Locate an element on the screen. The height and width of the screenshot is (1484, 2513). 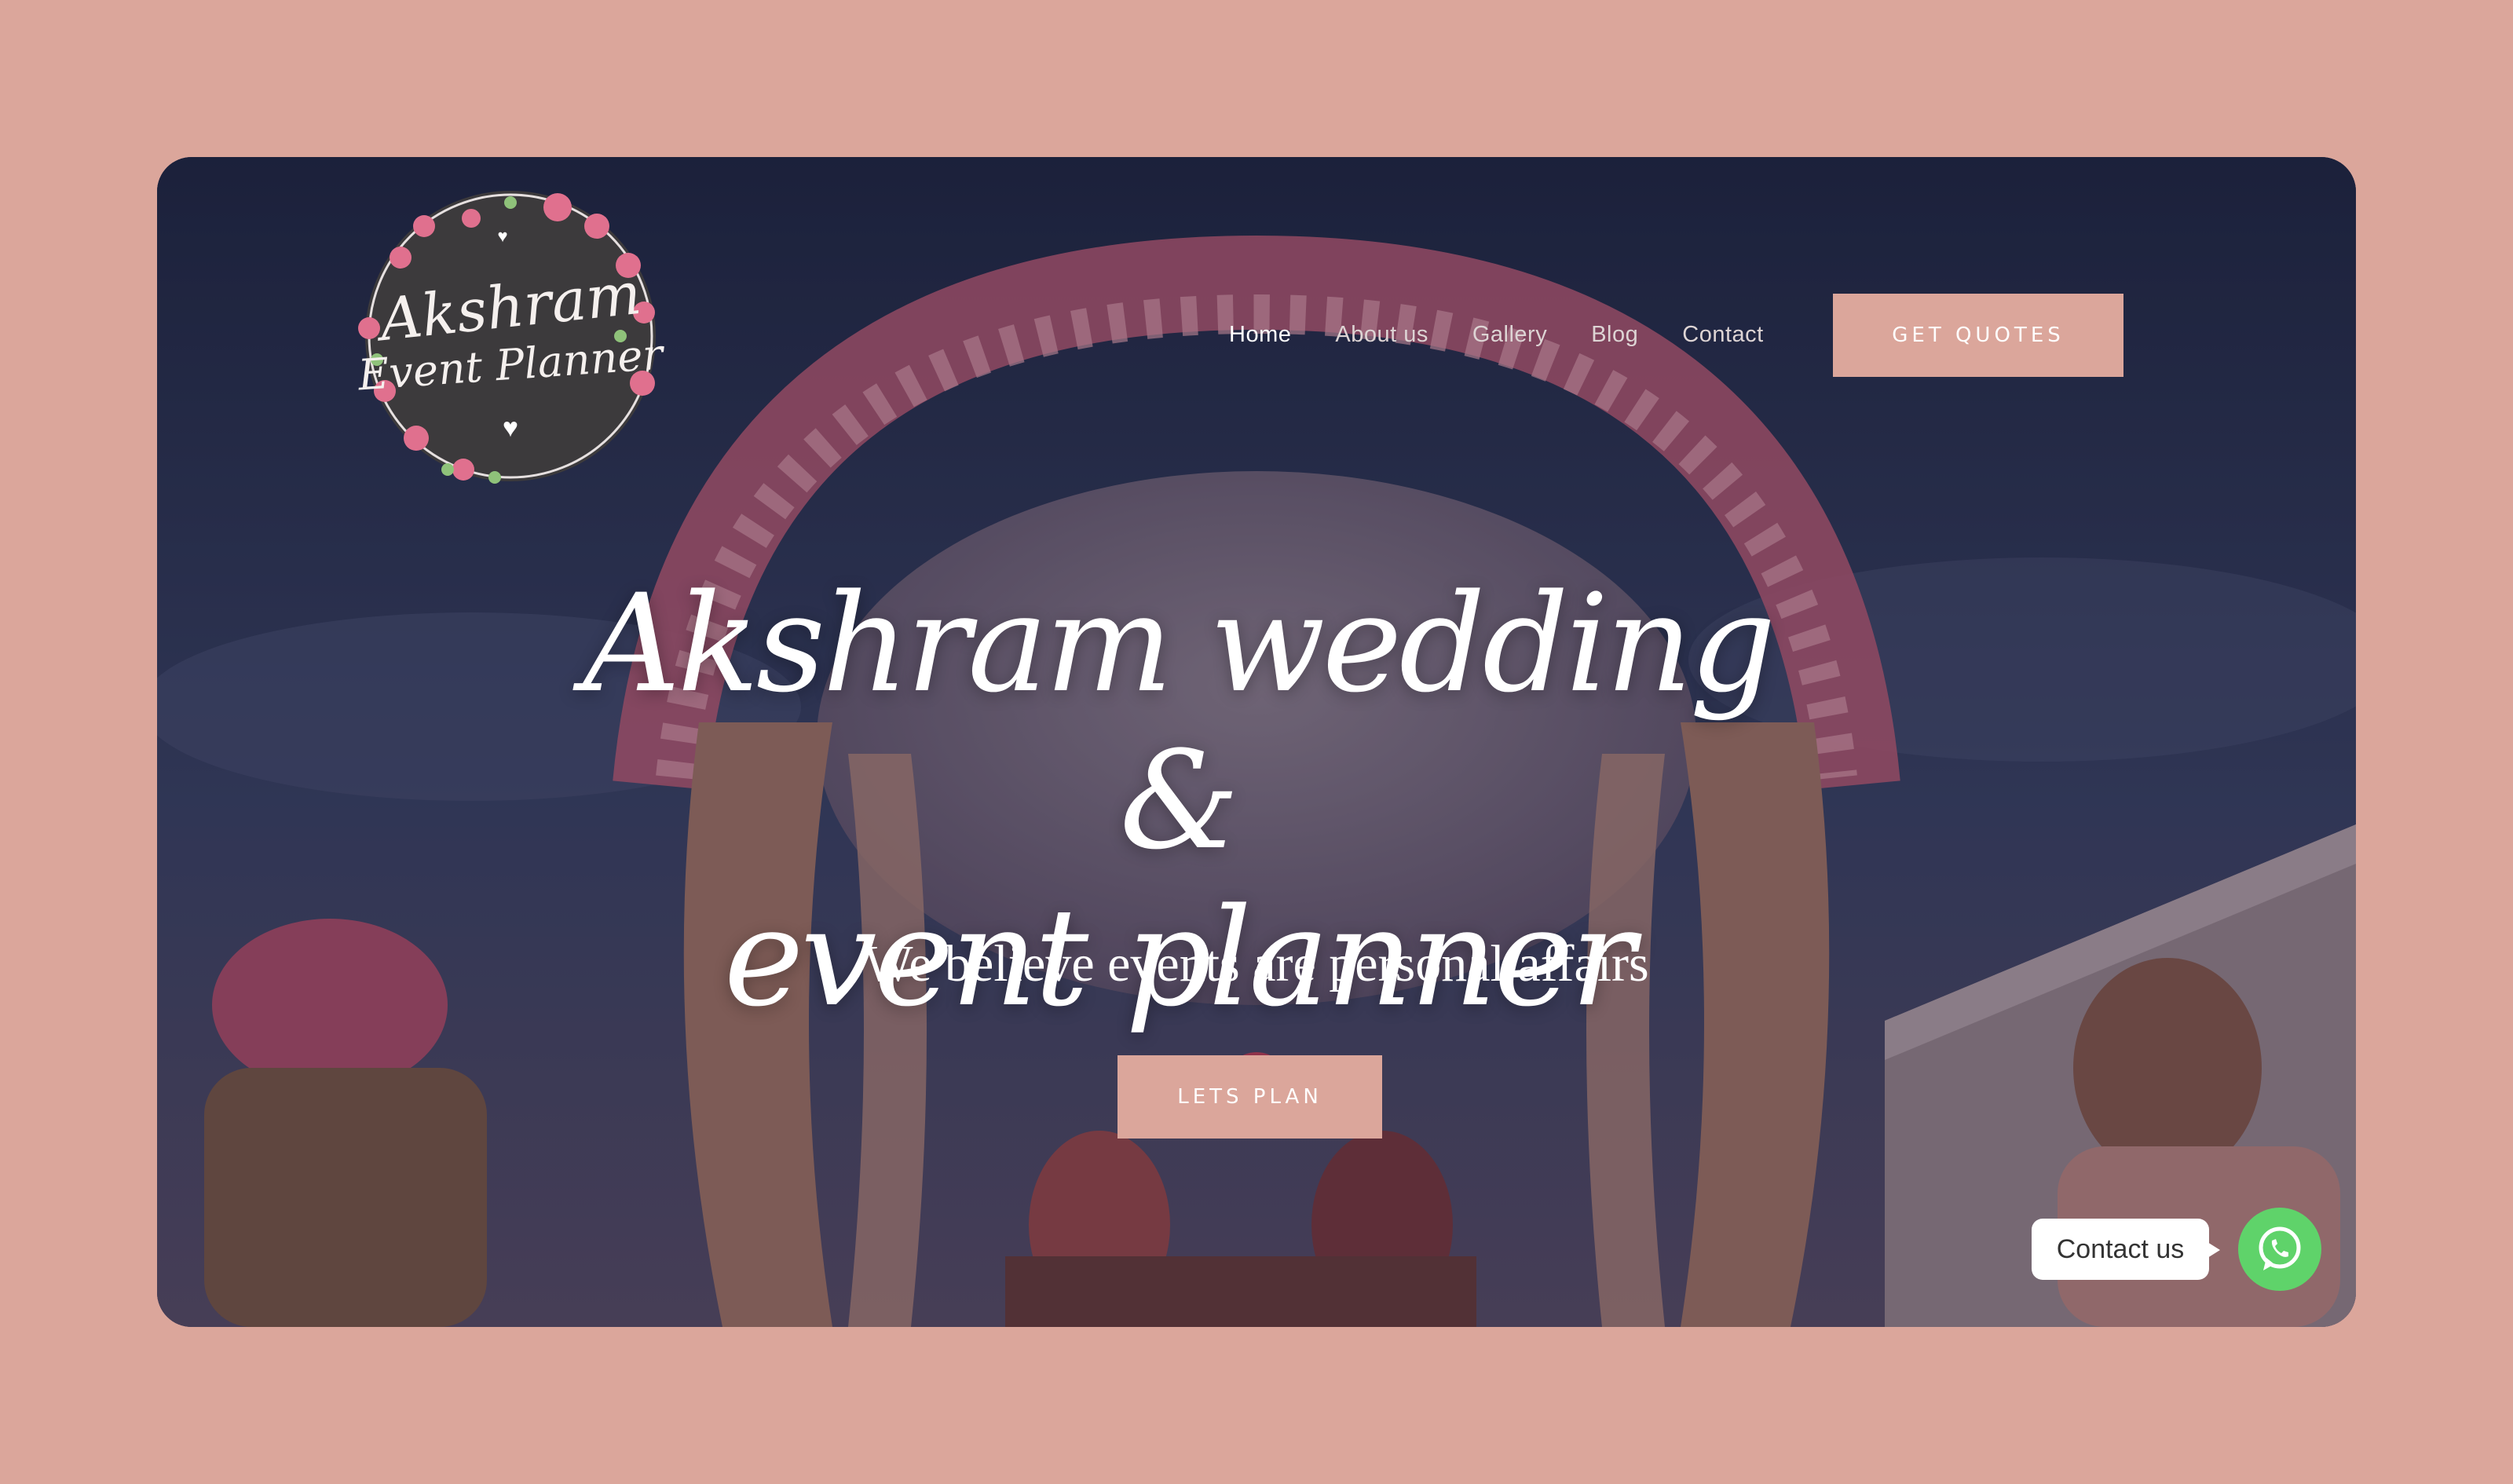
nav-item-contact: Contact is located at coordinates (1723, 335).